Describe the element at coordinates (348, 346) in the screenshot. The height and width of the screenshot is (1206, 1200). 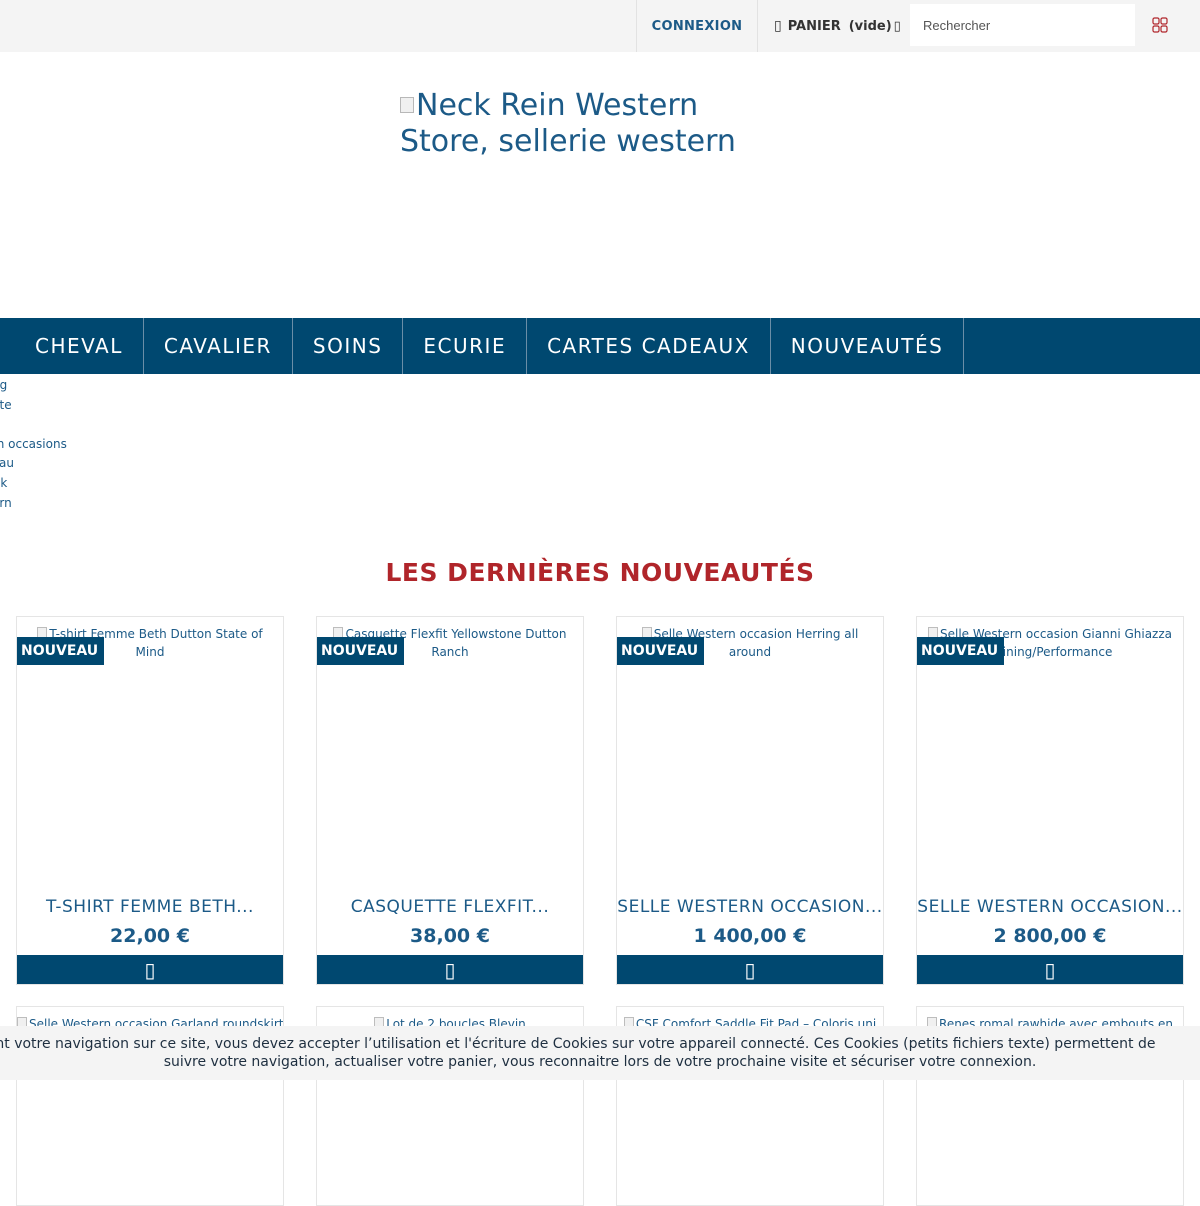
I see `nav-item-soins: SOINS` at that location.